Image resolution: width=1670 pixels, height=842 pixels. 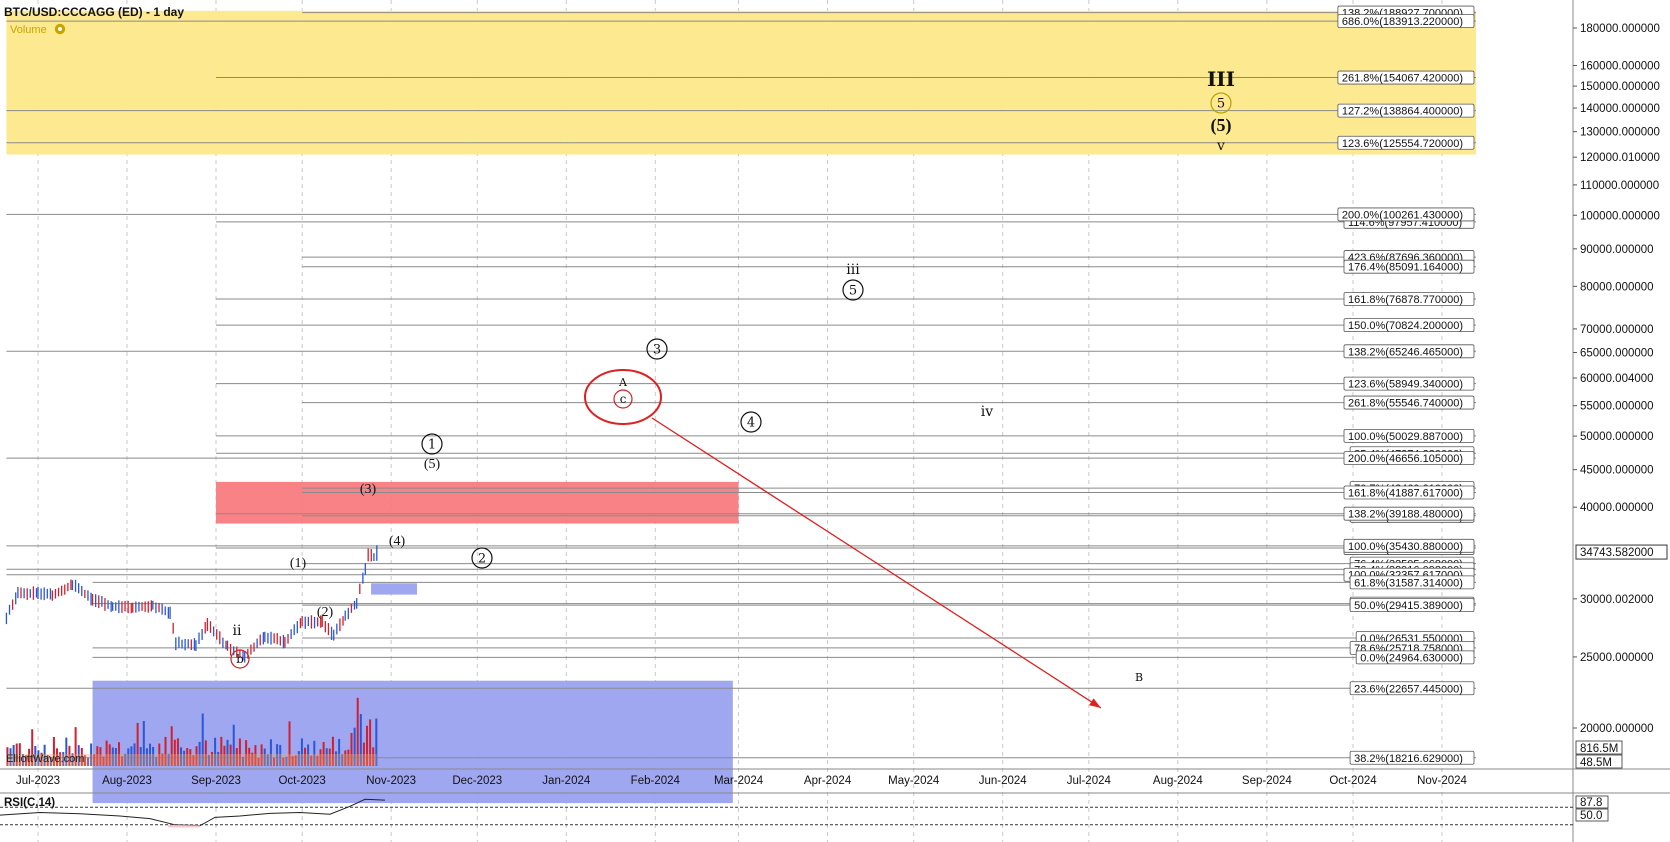 I want to click on fib-label: 38.2%(18216.629000), so click(x=1412, y=757).